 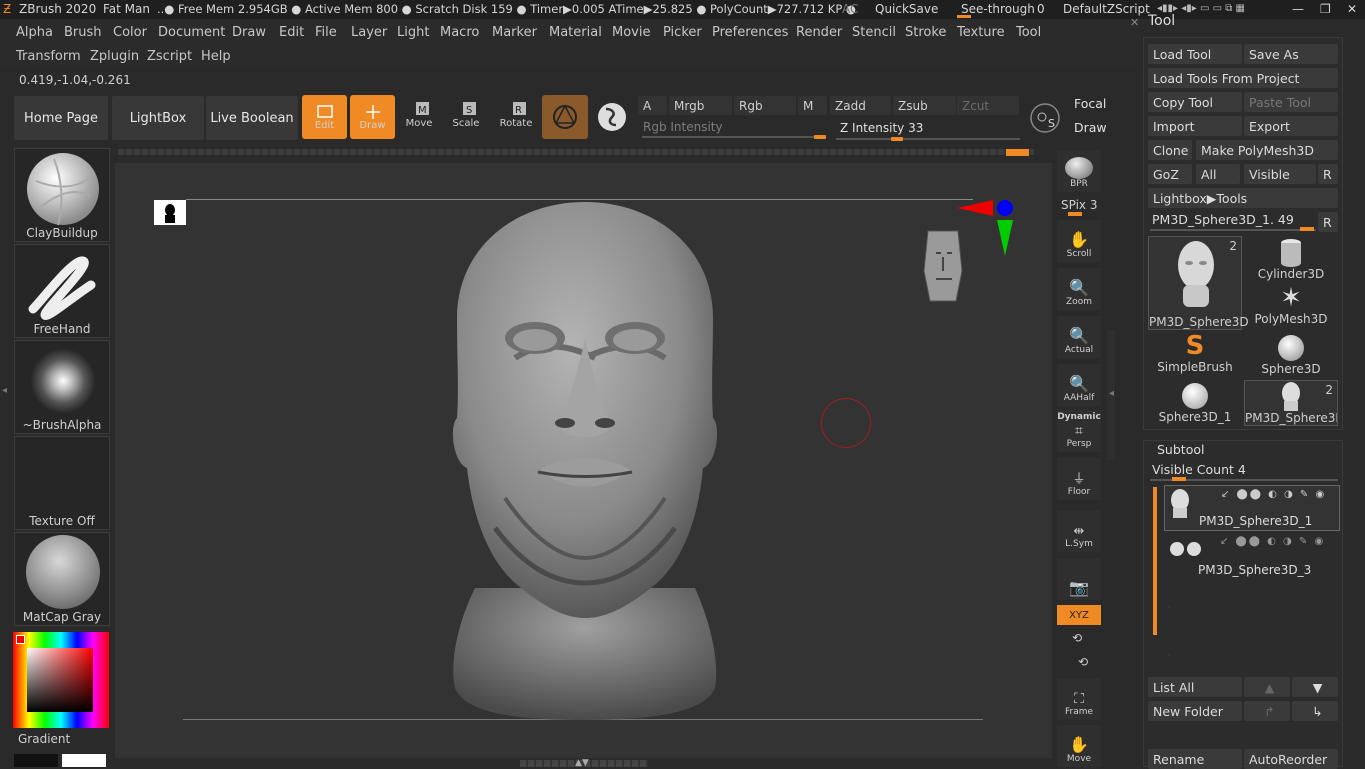 What do you see at coordinates (62, 579) in the screenshot?
I see `material-slot: MatCap Gray` at bounding box center [62, 579].